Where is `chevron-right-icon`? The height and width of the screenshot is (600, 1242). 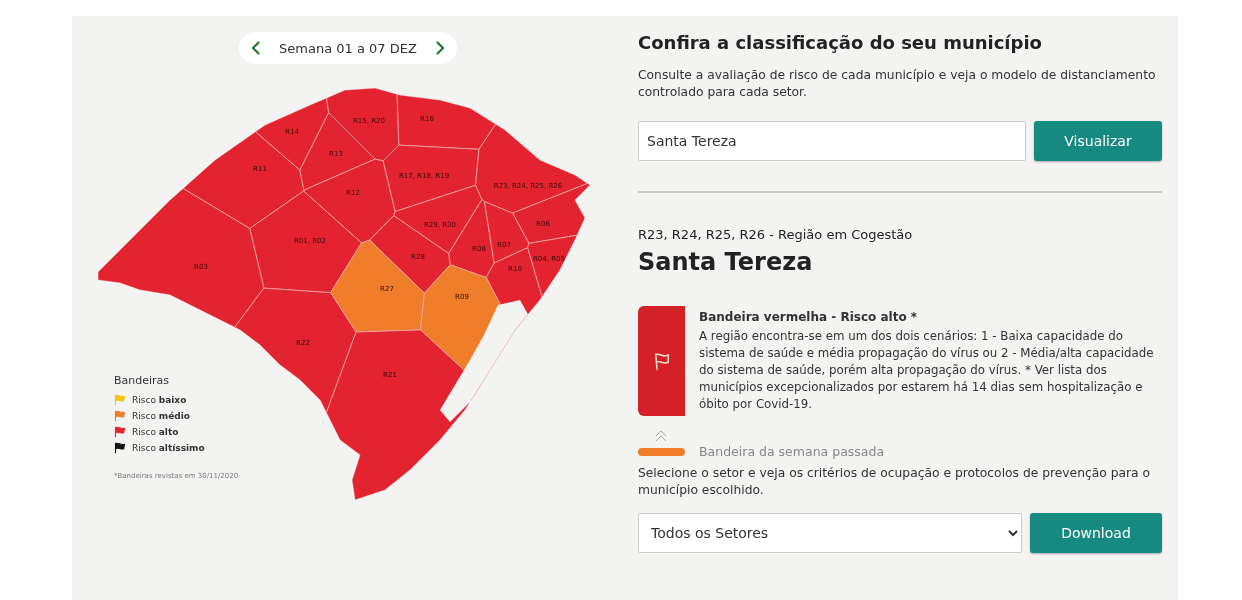
chevron-right-icon is located at coordinates (440, 48).